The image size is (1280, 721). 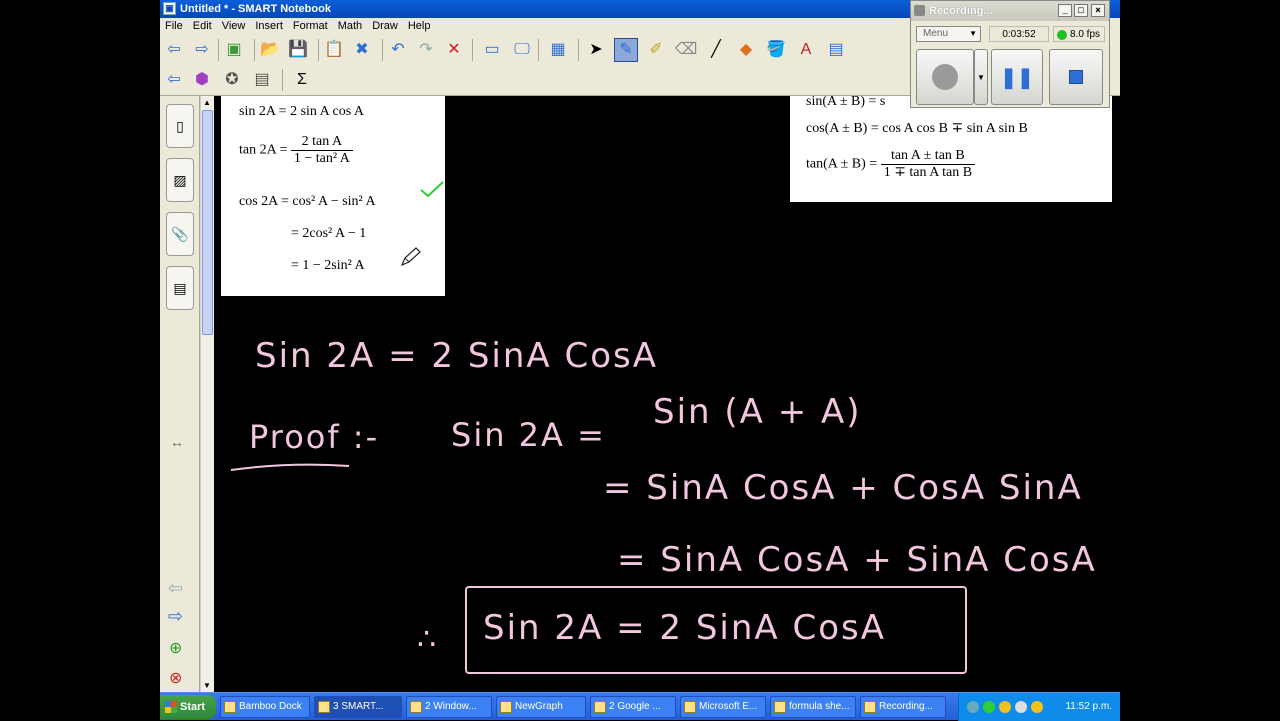 What do you see at coordinates (302, 80) in the screenshot?
I see `sigma-button: Σ` at bounding box center [302, 80].